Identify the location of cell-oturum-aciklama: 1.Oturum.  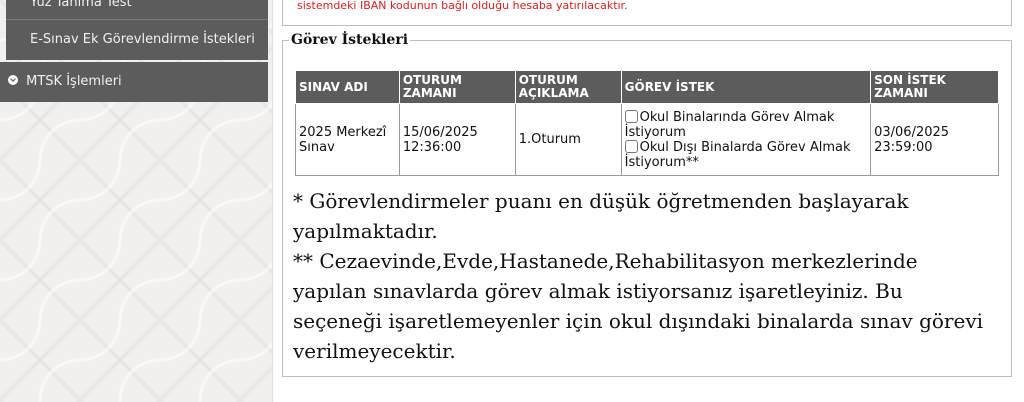
(568, 139).